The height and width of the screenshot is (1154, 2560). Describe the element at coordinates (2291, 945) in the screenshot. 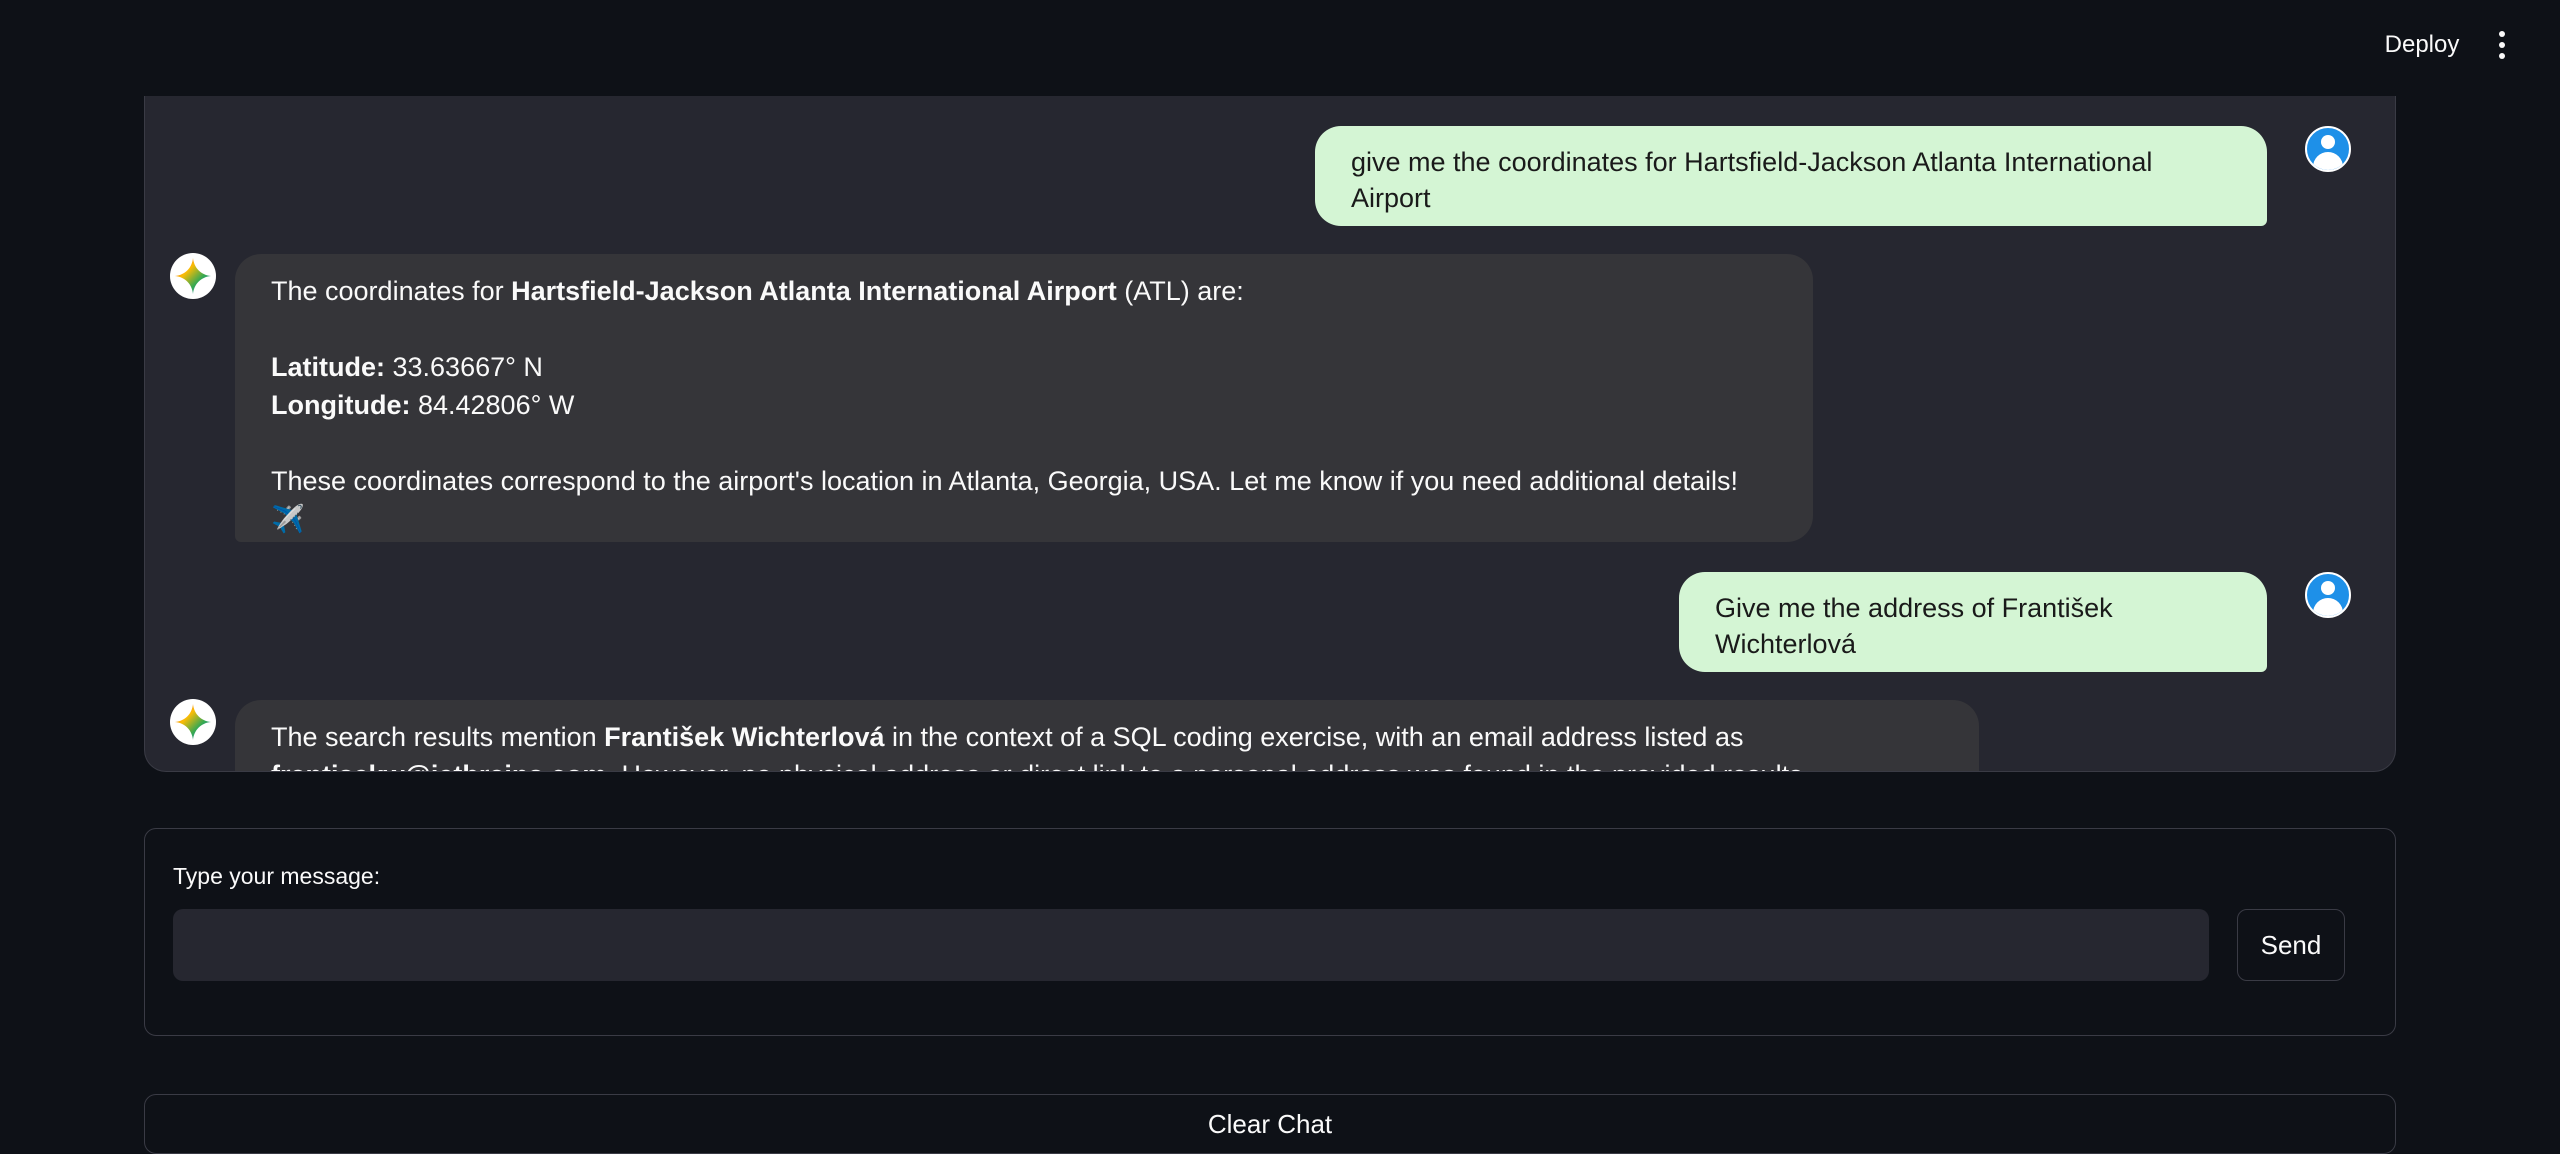

I see `send-button: Send` at that location.